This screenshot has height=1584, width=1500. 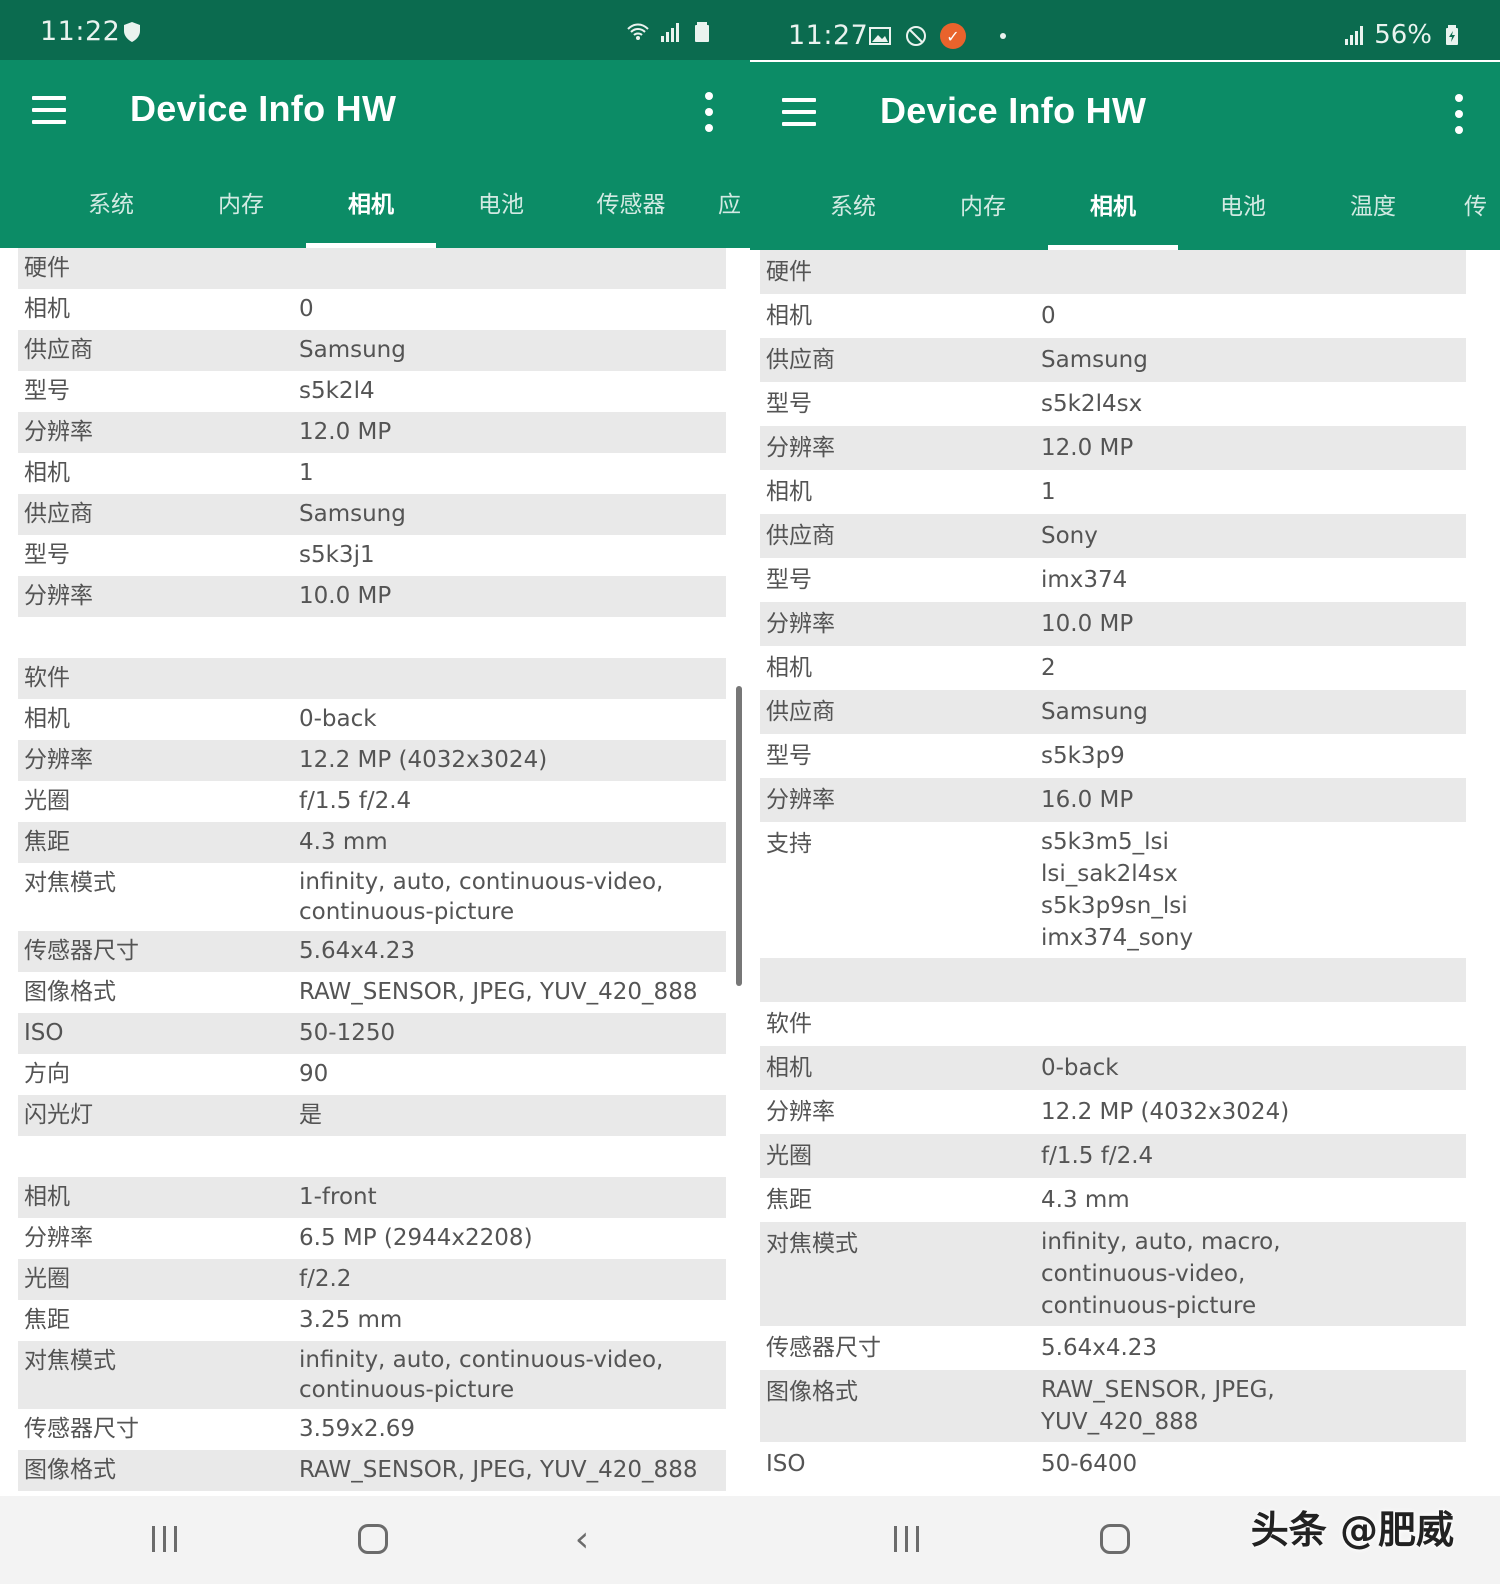 I want to click on info-row: 硬件, so click(x=372, y=268).